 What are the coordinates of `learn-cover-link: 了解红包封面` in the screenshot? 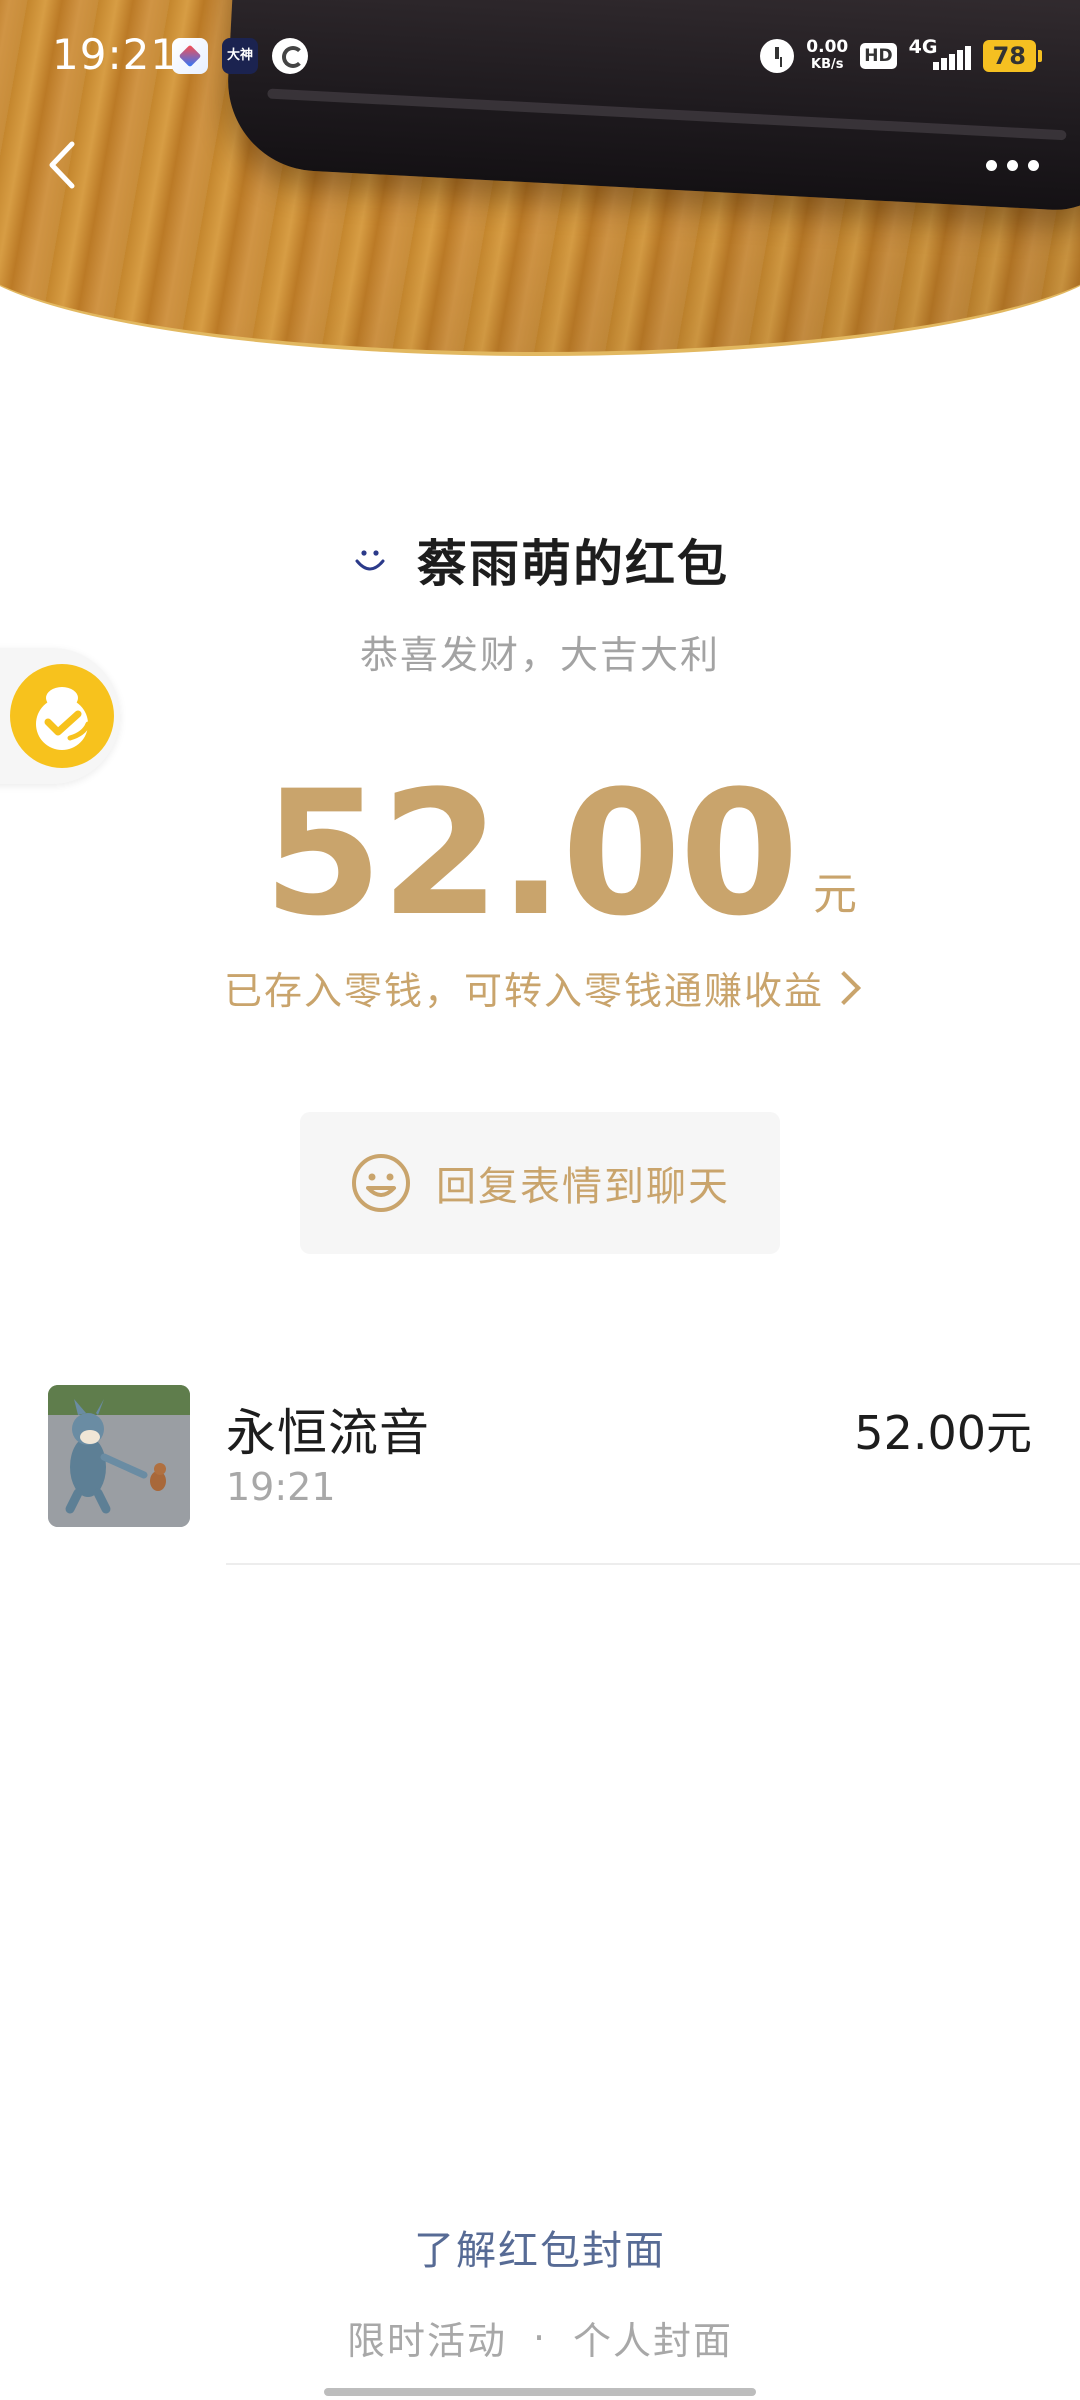 It's located at (540, 2247).